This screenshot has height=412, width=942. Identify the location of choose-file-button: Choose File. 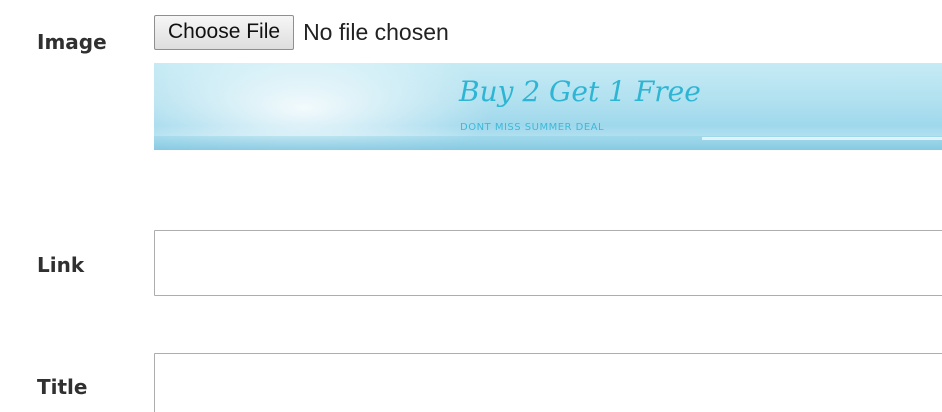
(224, 32).